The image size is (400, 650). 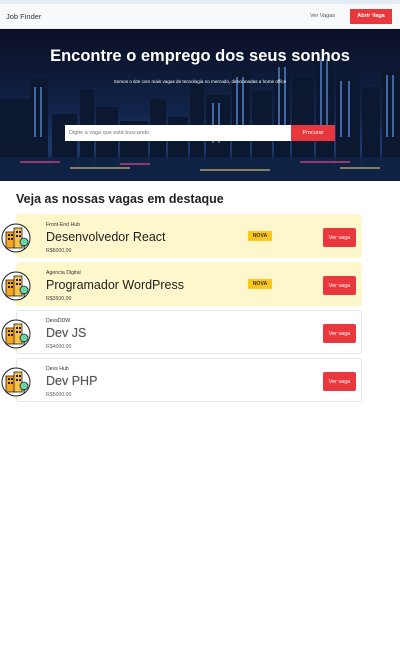 What do you see at coordinates (115, 285) in the screenshot?
I see `job-title: Programador WordPress` at bounding box center [115, 285].